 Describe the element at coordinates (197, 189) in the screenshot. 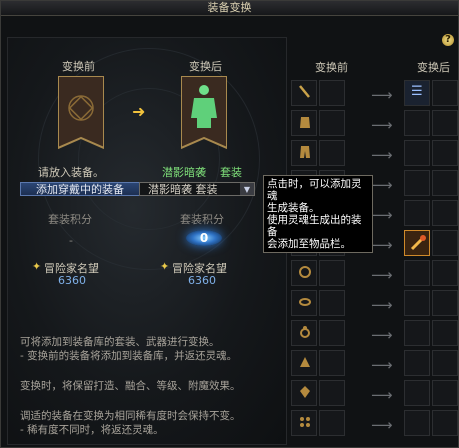

I see `set-select-dropdown: 潜影暗袭 套装 ▼` at that location.